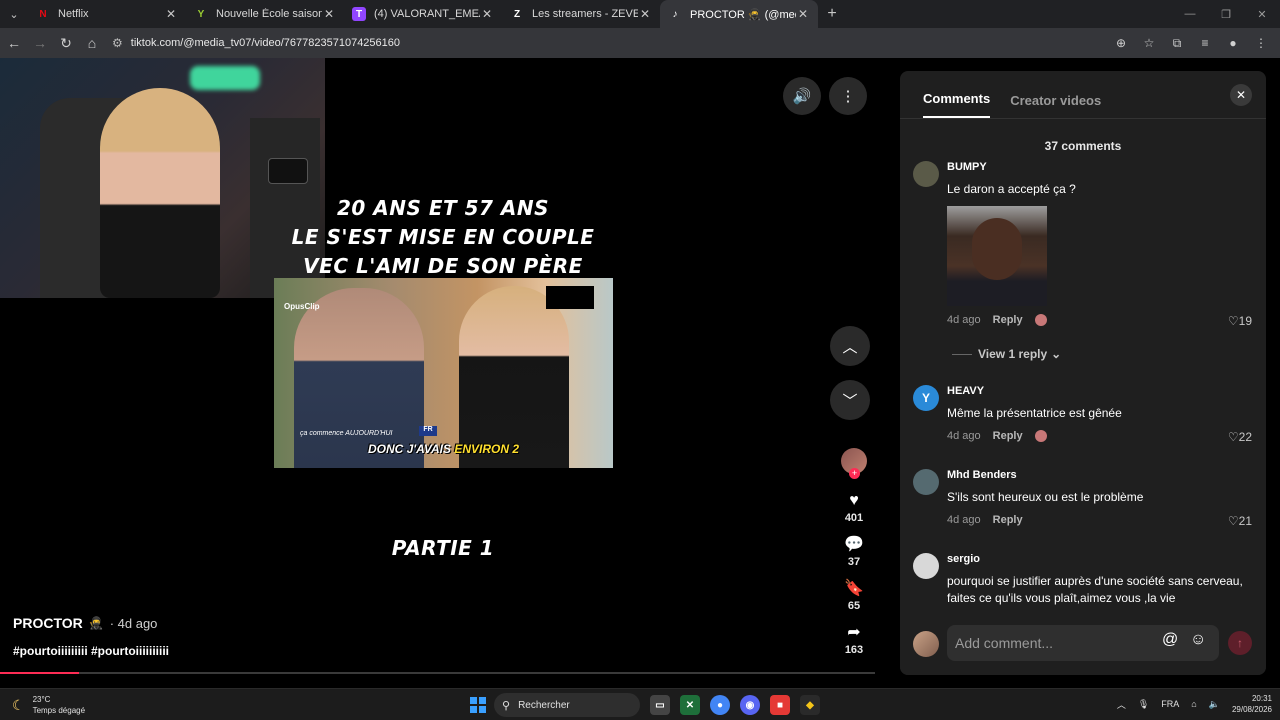 This screenshot has height=720, width=1280. I want to click on app-yellow-icon: ◆, so click(810, 705).